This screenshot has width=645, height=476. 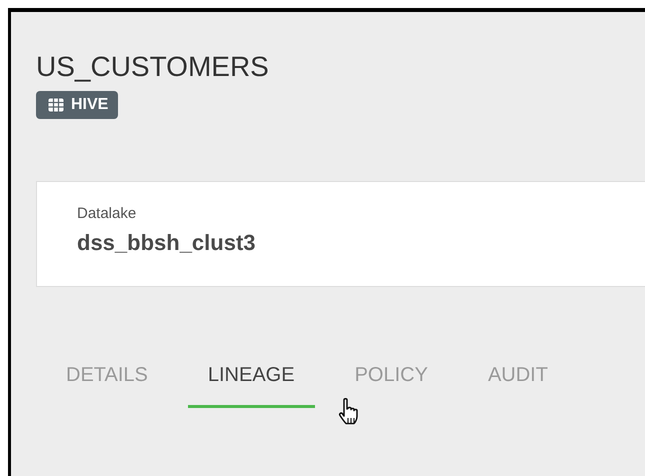 What do you see at coordinates (106, 214) in the screenshot?
I see `field-label: Datalake` at bounding box center [106, 214].